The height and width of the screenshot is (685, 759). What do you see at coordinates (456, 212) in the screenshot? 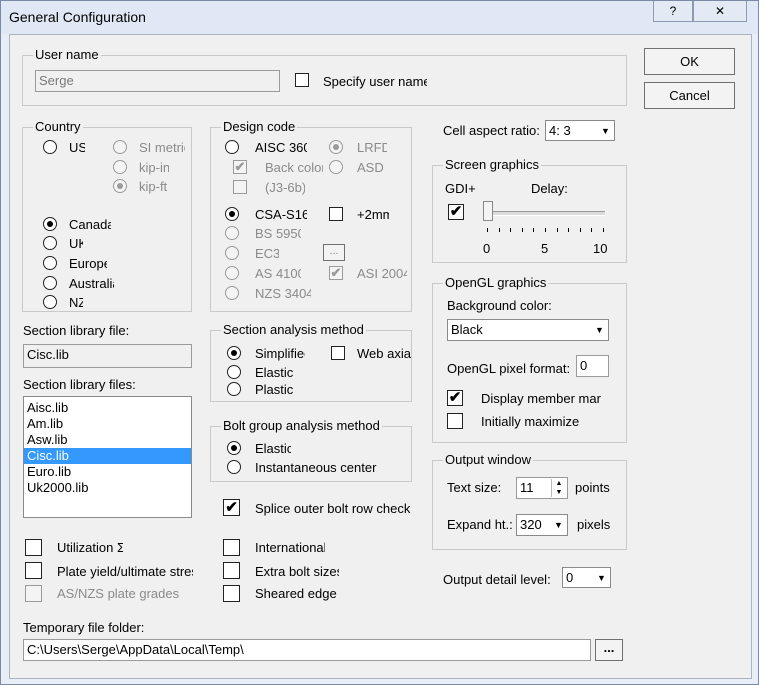
I see `gdi-checkbox: ✔` at bounding box center [456, 212].